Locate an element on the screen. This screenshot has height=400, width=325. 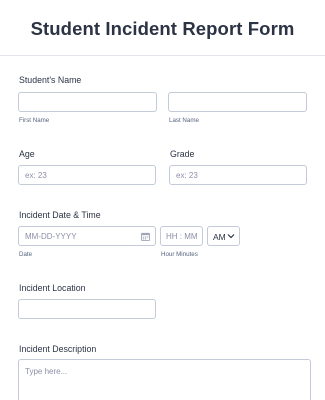
form-title: Student Incident Report Form is located at coordinates (162, 28).